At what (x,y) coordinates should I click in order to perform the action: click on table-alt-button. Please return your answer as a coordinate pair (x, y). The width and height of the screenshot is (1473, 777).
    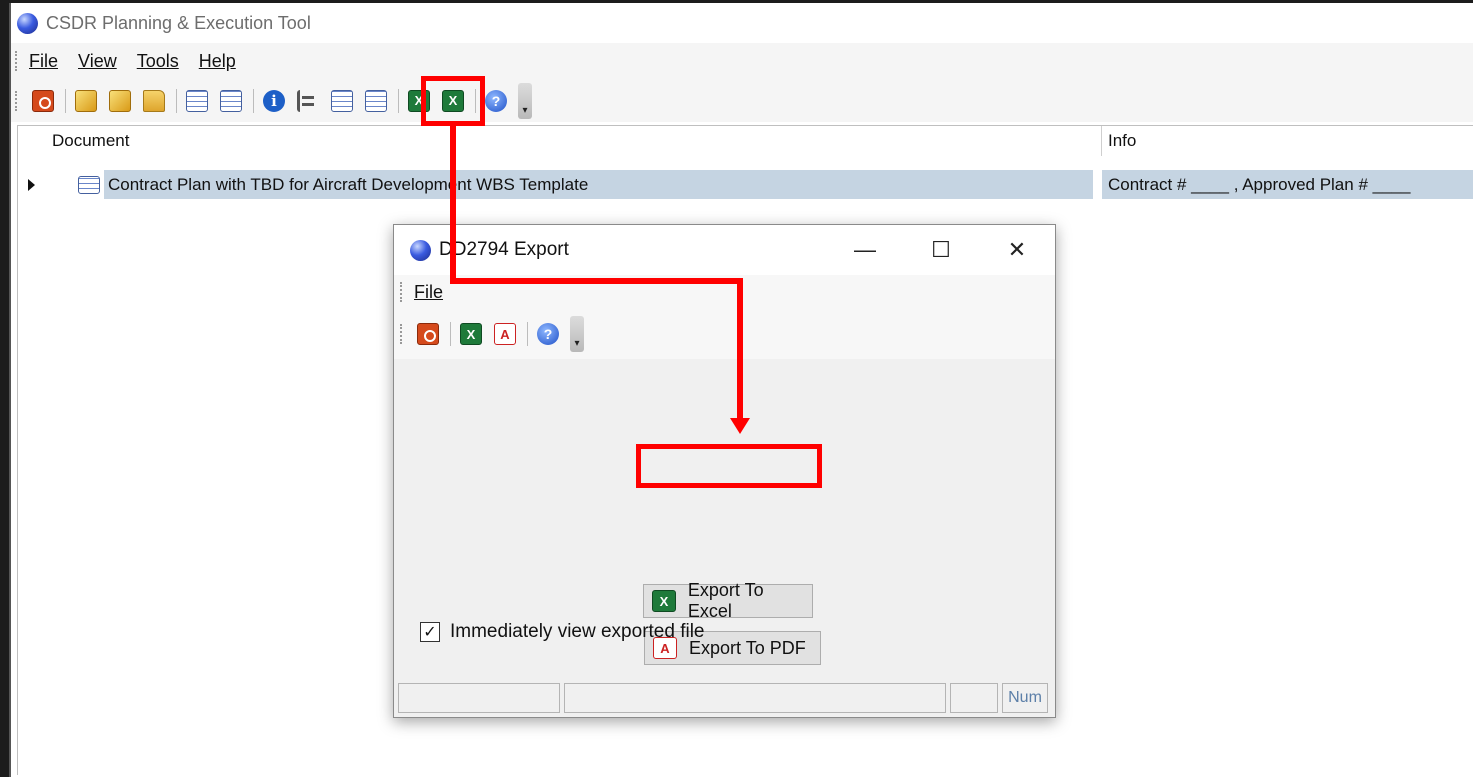
    Looking at the image, I should click on (376, 101).